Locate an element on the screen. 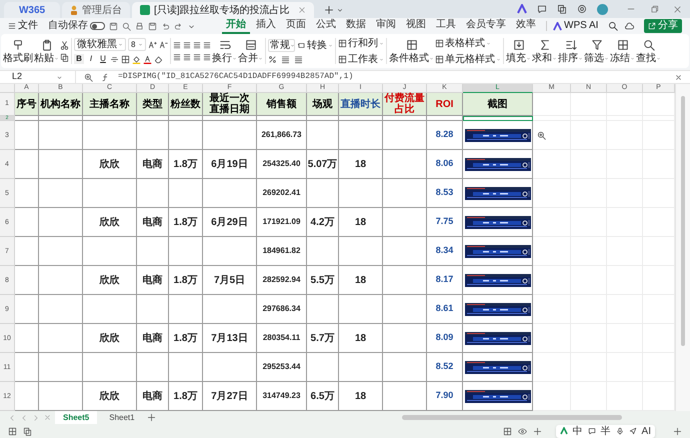 The height and width of the screenshot is (438, 690). ribbon-button: 填充 is located at coordinates (518, 51).